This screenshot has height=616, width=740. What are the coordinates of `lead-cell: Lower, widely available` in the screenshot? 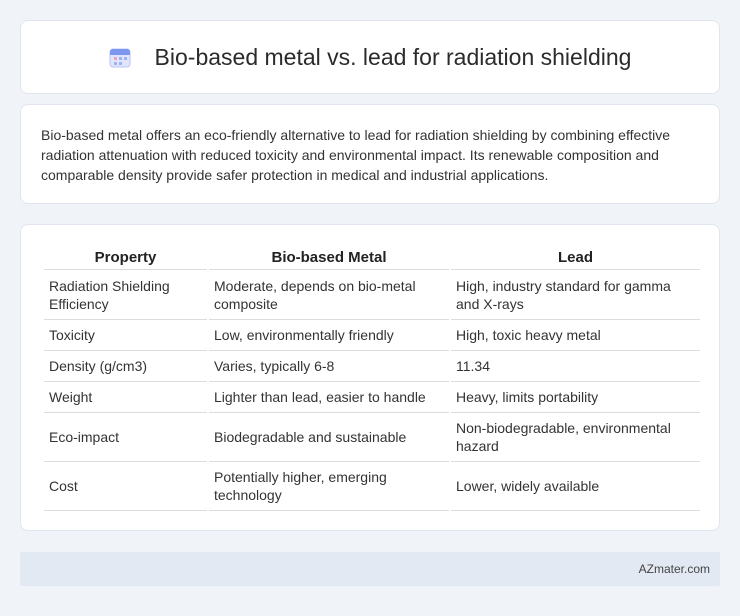 It's located at (575, 486).